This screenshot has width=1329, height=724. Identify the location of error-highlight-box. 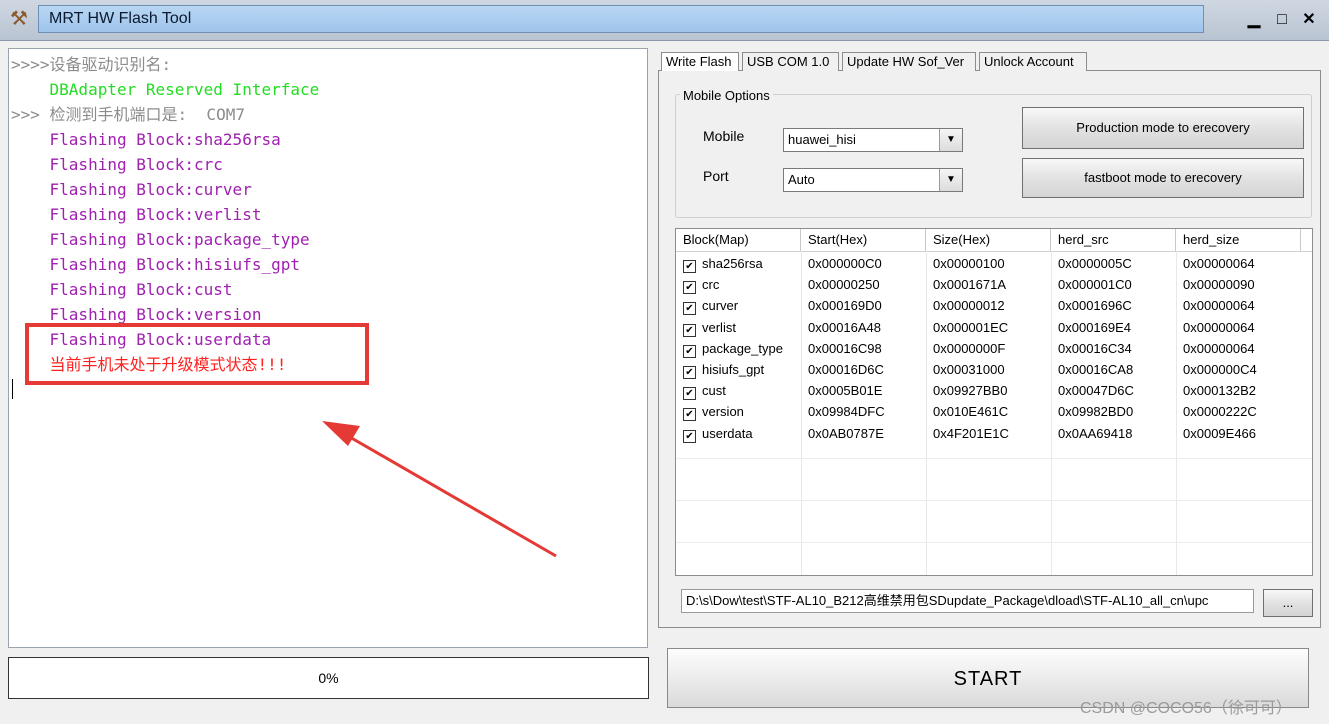
(197, 354).